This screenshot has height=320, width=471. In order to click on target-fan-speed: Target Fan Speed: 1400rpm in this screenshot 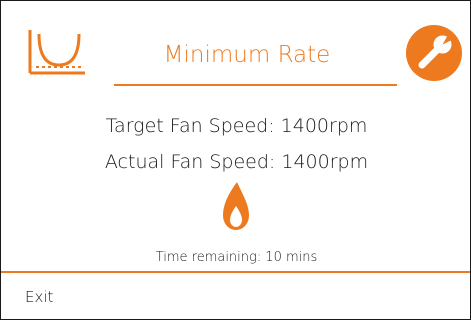, I will do `click(236, 126)`.